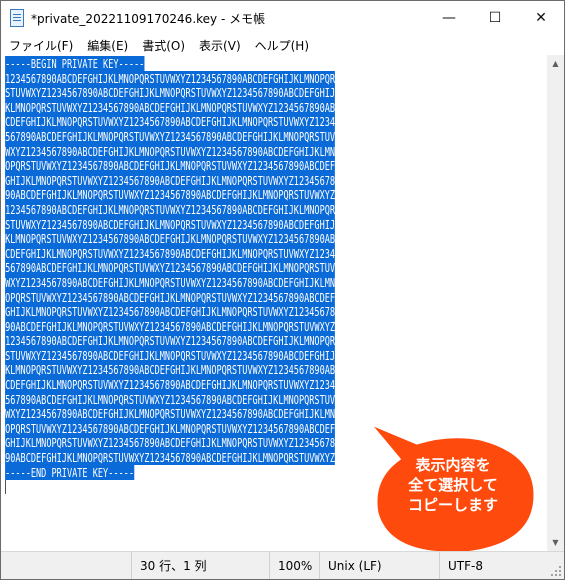 The height and width of the screenshot is (580, 565). What do you see at coordinates (5, 487) in the screenshot?
I see `text-caret` at bounding box center [5, 487].